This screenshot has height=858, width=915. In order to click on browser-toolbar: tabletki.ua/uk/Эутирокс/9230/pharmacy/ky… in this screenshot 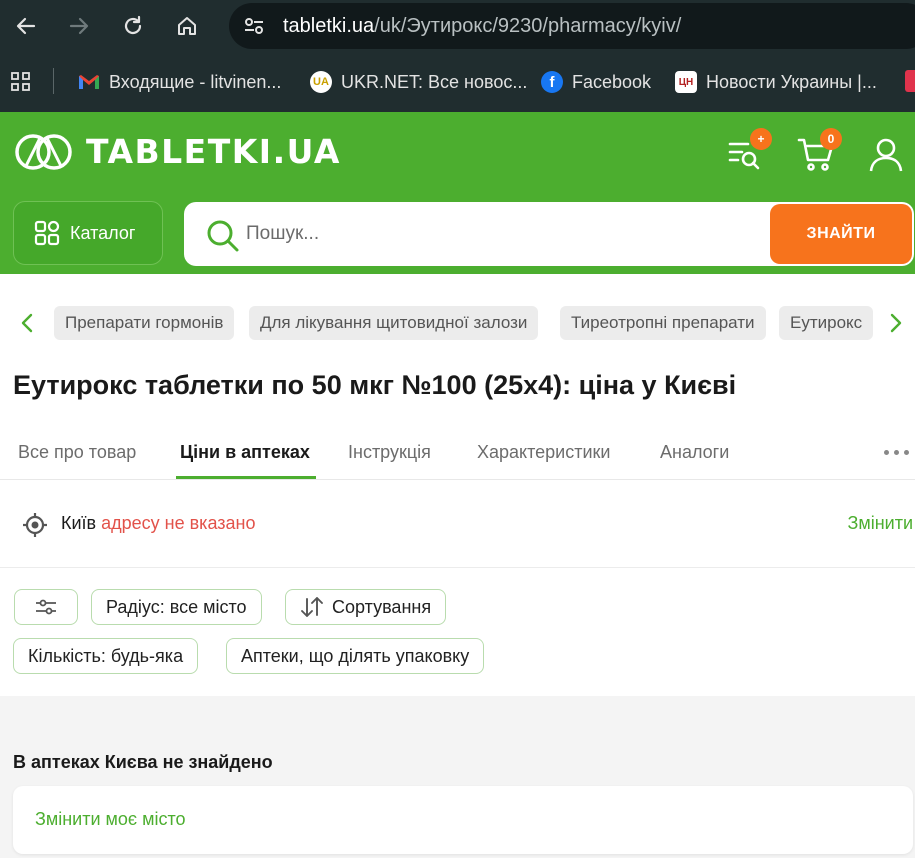, I will do `click(457, 26)`.